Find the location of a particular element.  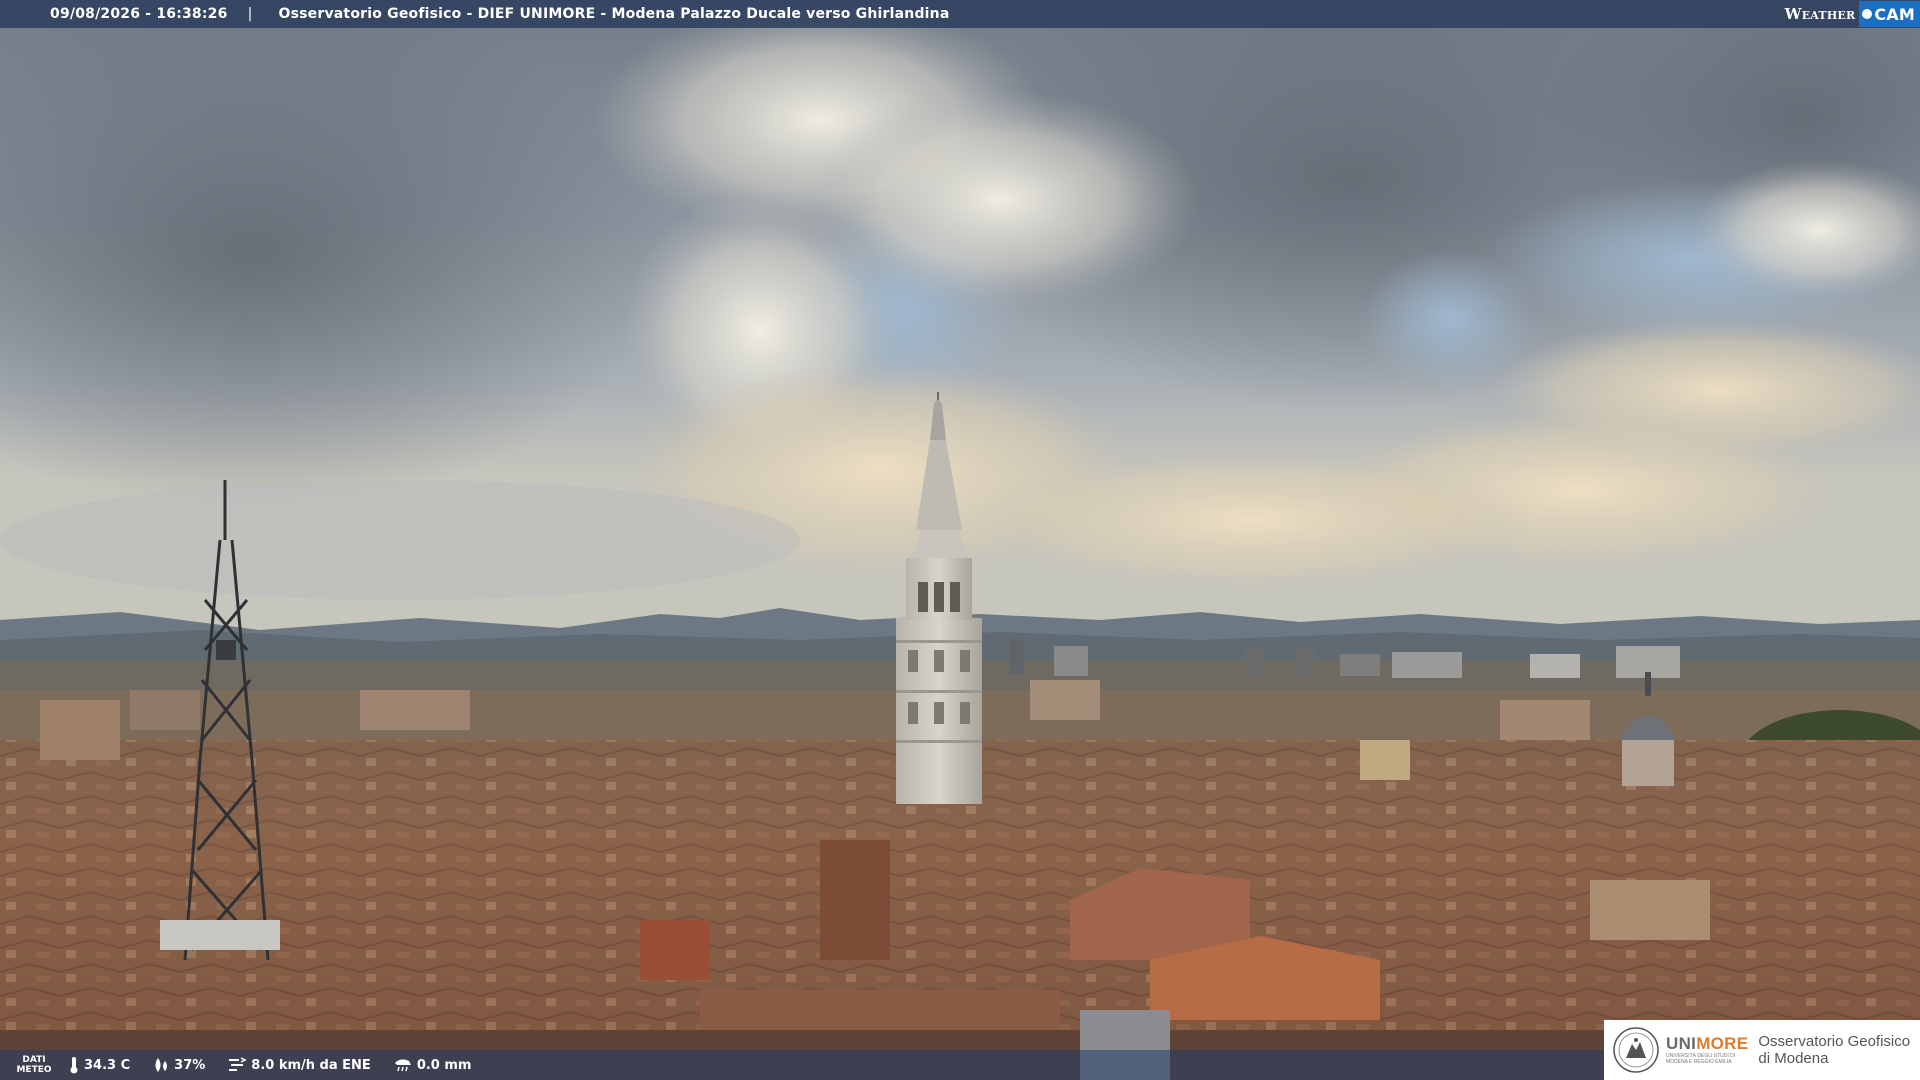

unimore-name: UNIMORE is located at coordinates (1707, 1044).